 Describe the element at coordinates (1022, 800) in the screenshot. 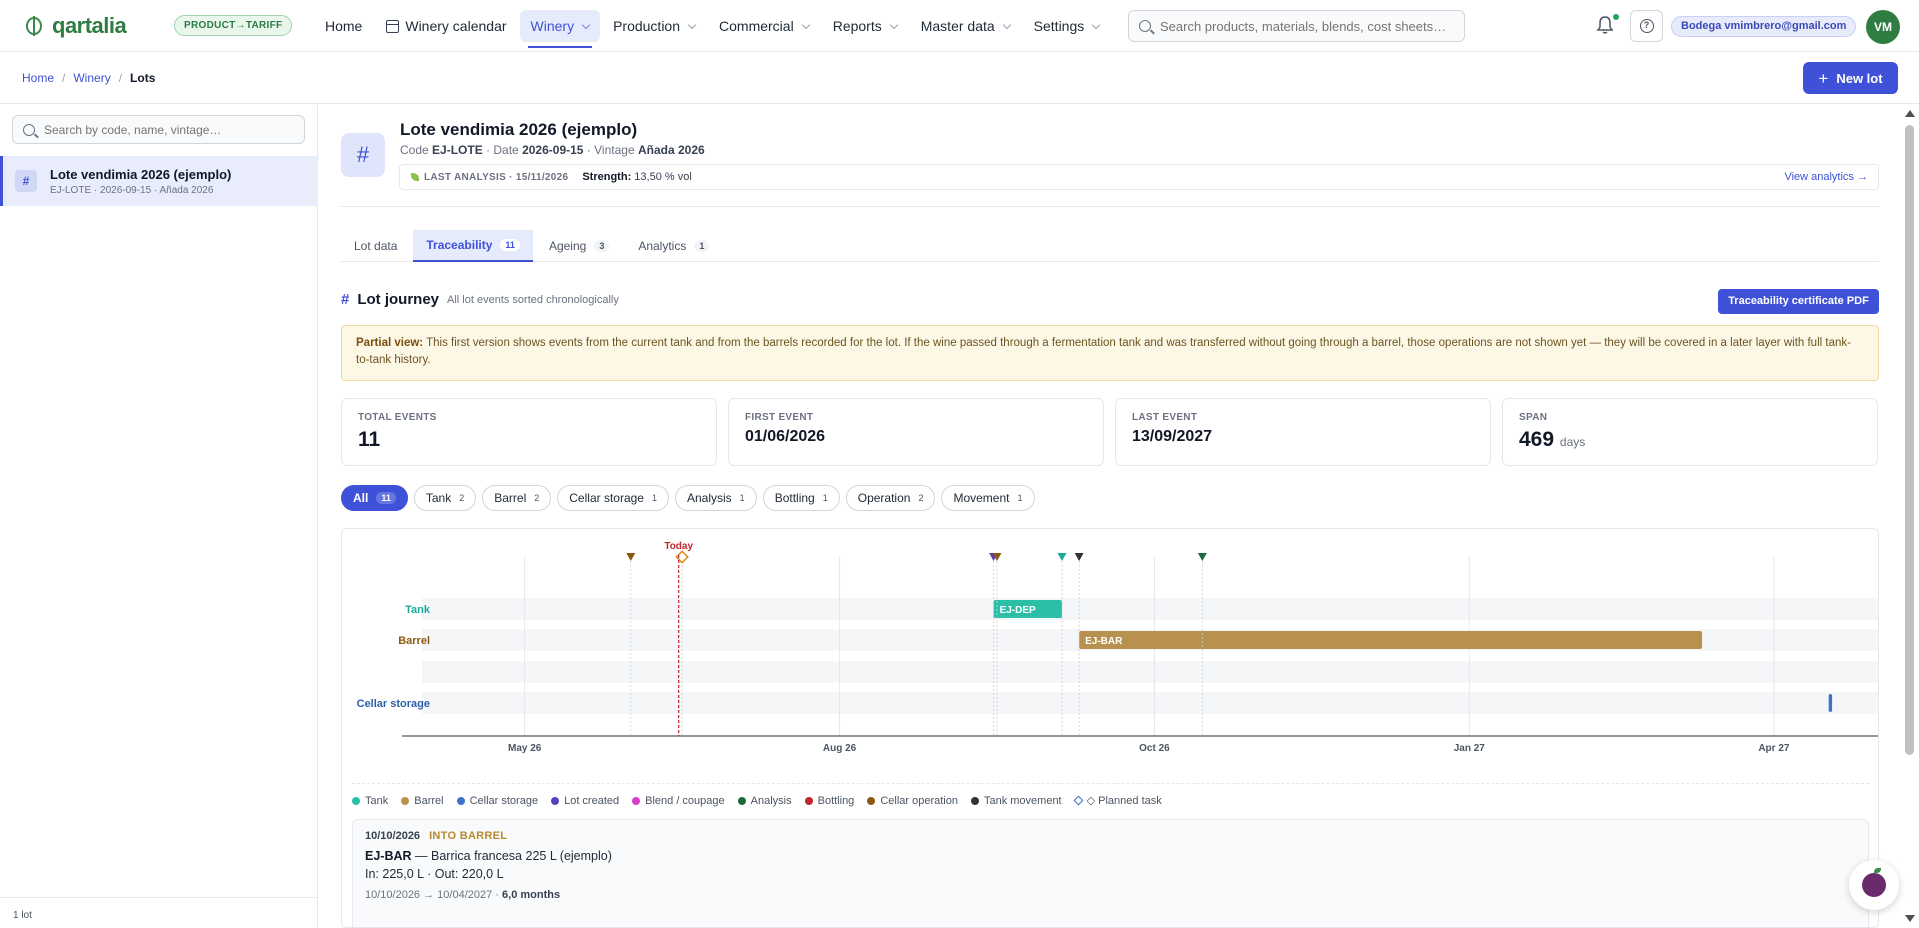

I see `legend-label: Tank movement` at that location.